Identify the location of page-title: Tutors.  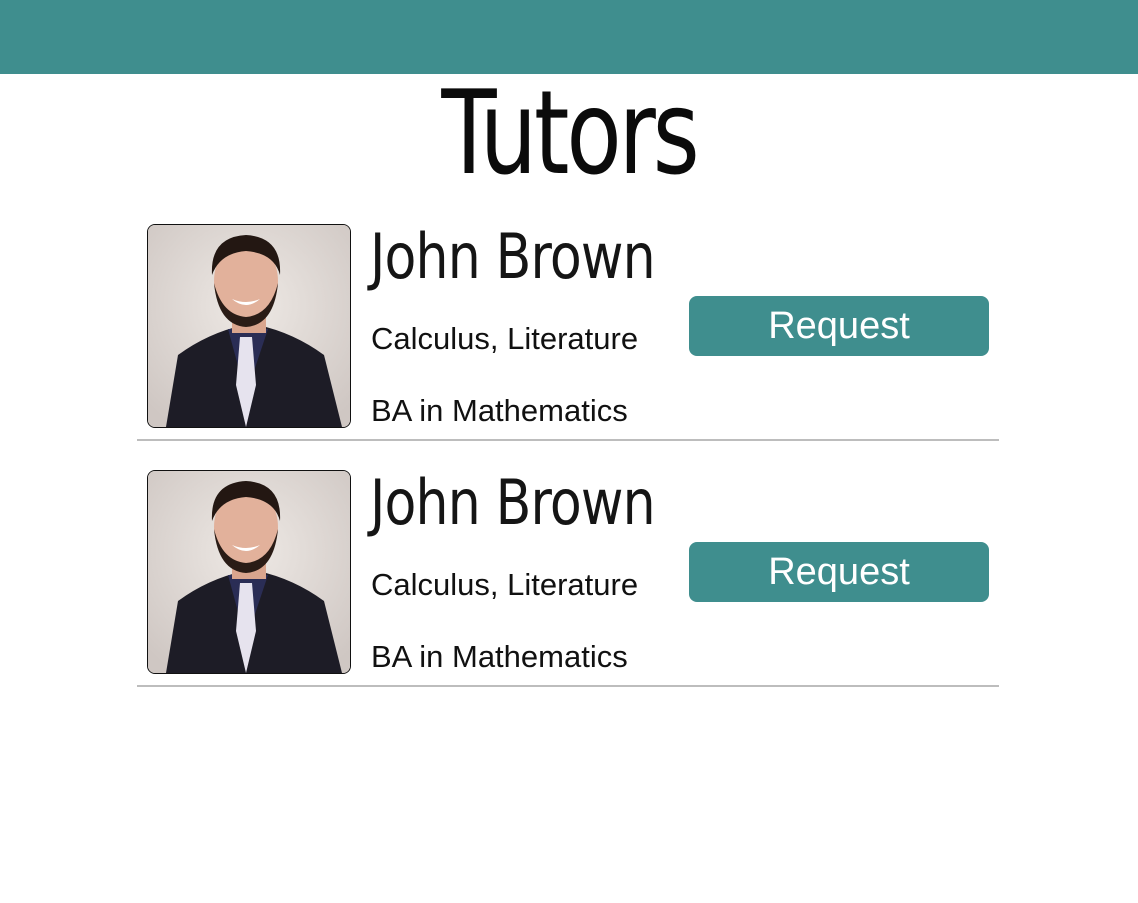
(570, 133).